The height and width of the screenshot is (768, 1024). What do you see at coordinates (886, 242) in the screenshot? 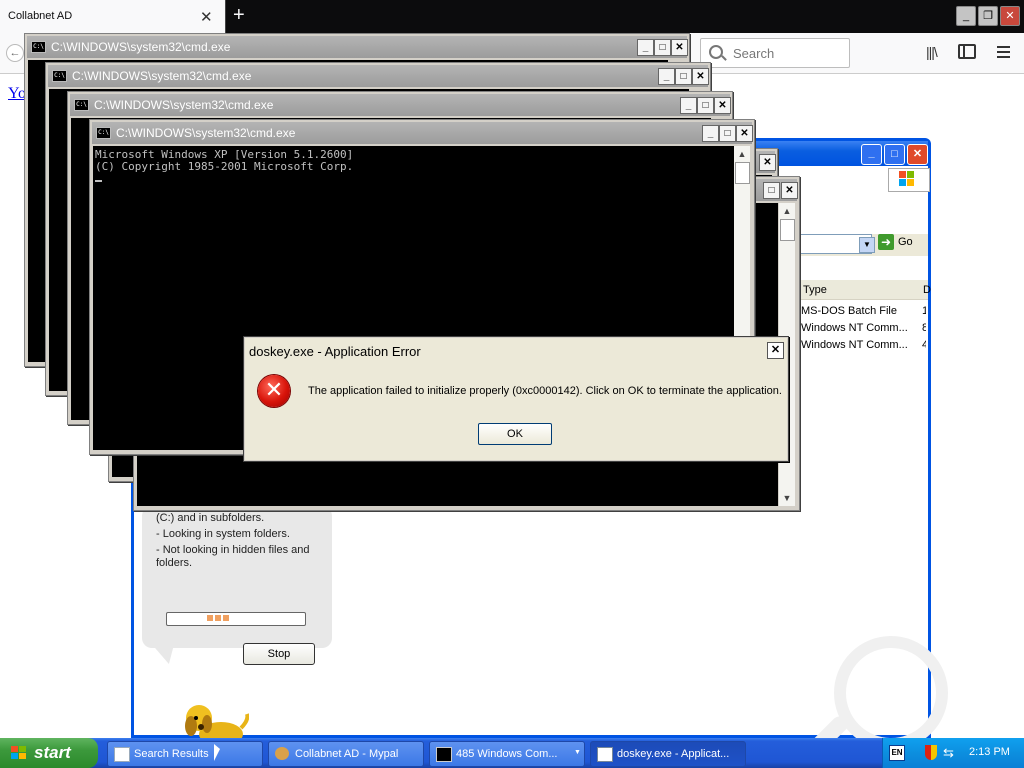
I see `go-arrow-icon: ➜` at bounding box center [886, 242].